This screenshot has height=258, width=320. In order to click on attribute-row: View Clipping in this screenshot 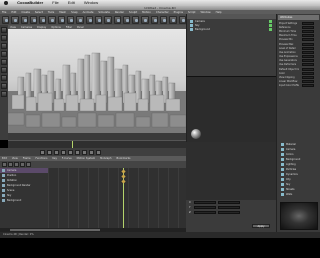, I will do `click(298, 77)`.